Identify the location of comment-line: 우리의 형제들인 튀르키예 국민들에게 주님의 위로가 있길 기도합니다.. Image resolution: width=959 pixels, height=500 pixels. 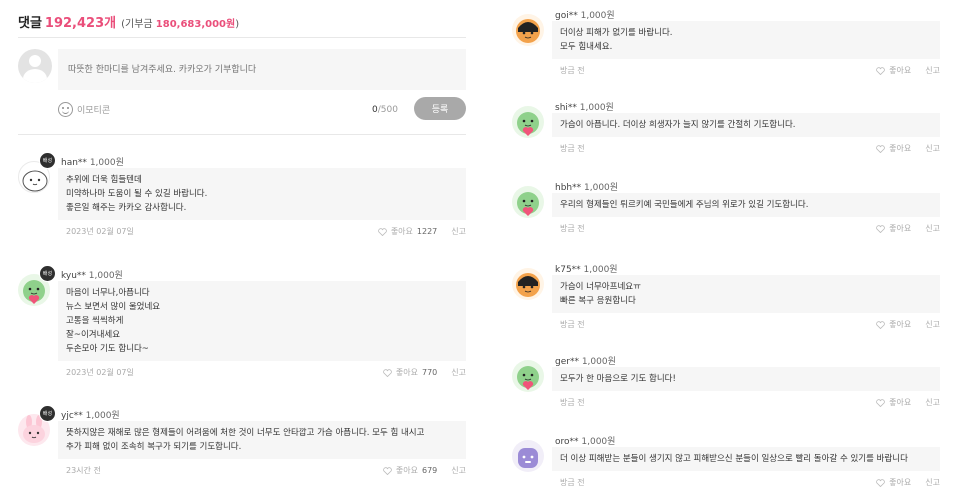
(684, 205).